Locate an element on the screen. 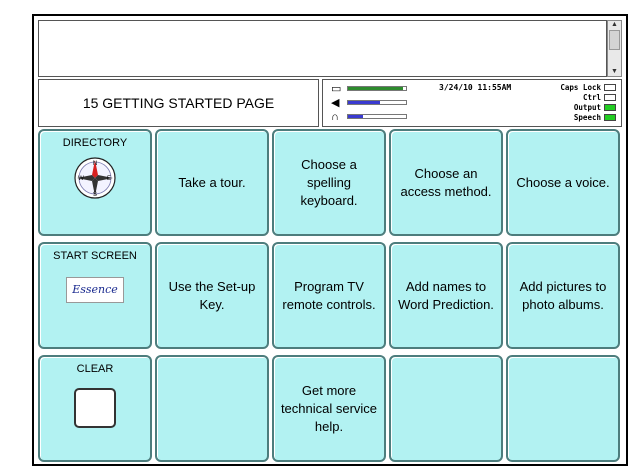 The width and height of the screenshot is (644, 473). battery-meter is located at coordinates (377, 88).